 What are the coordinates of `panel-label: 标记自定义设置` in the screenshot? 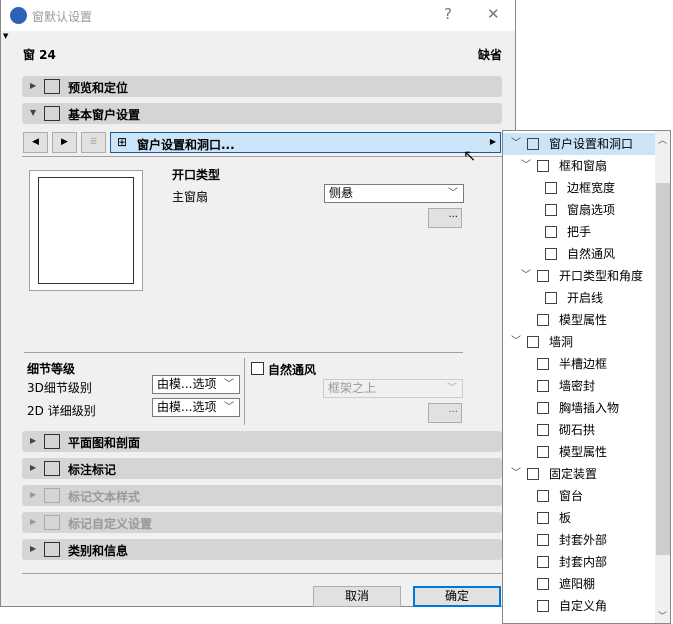 It's located at (110, 524).